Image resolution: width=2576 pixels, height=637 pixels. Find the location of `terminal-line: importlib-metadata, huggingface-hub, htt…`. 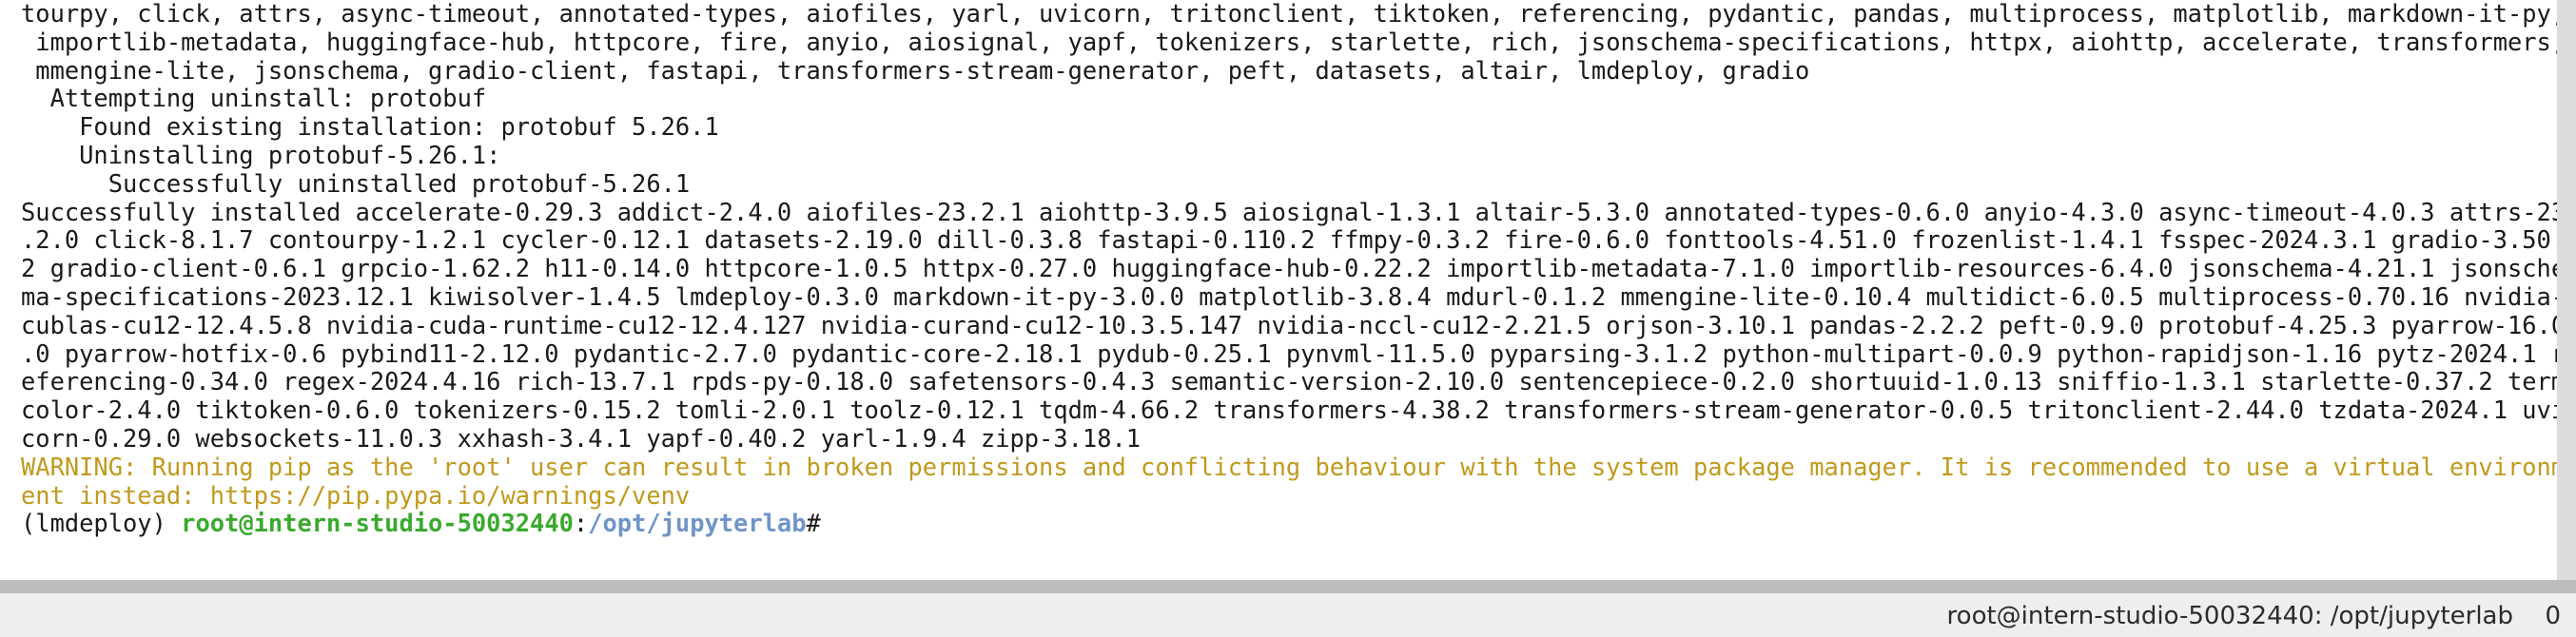

terminal-line: importlib-metadata, huggingface-hub, htt… is located at coordinates (1289, 41).